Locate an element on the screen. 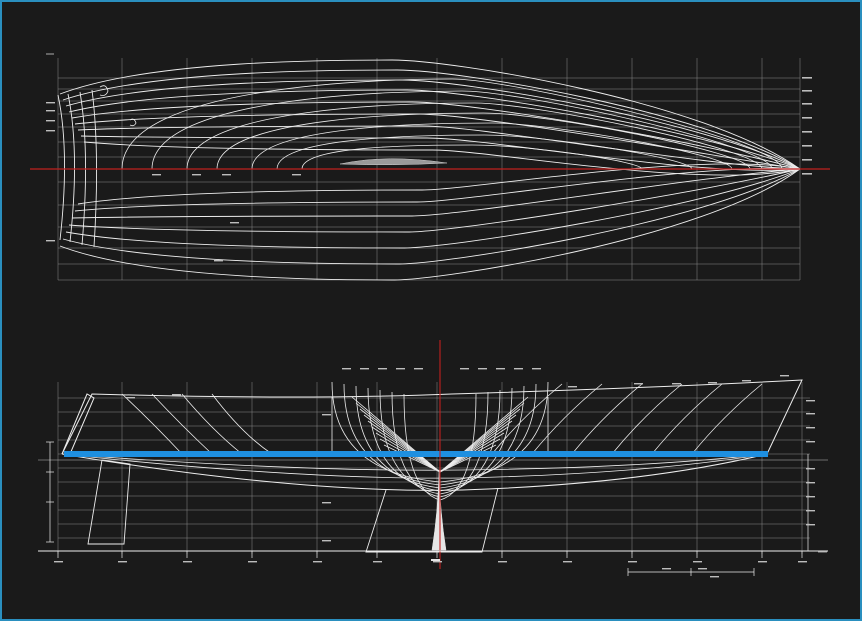  profile-fin-keel is located at coordinates (432, 520).